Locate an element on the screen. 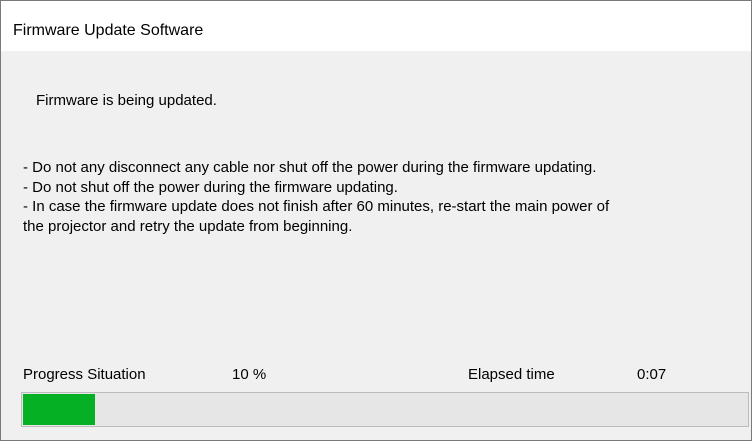 Image resolution: width=752 pixels, height=441 pixels. title-bar: Firmware Update Software is located at coordinates (376, 26).